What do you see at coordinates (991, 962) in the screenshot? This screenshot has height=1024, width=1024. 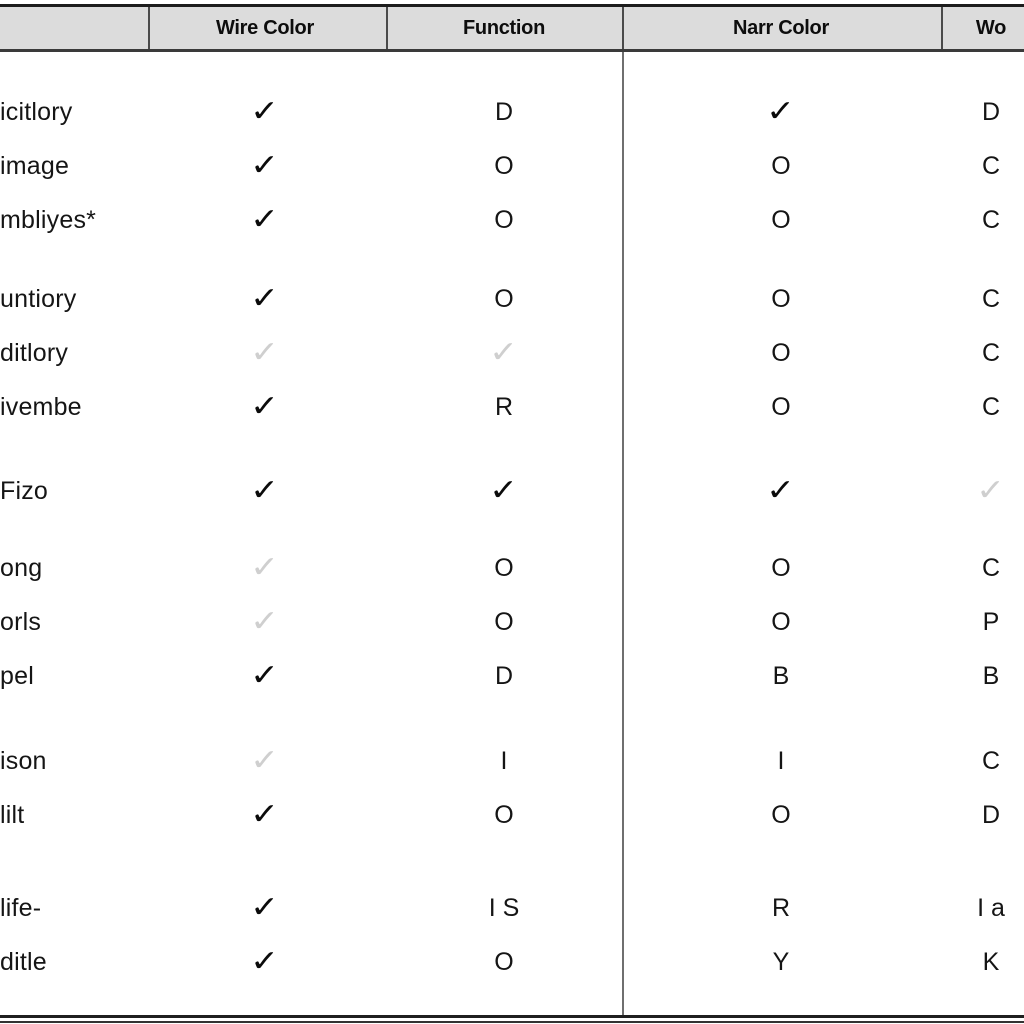 I see `cell-wo: K` at bounding box center [991, 962].